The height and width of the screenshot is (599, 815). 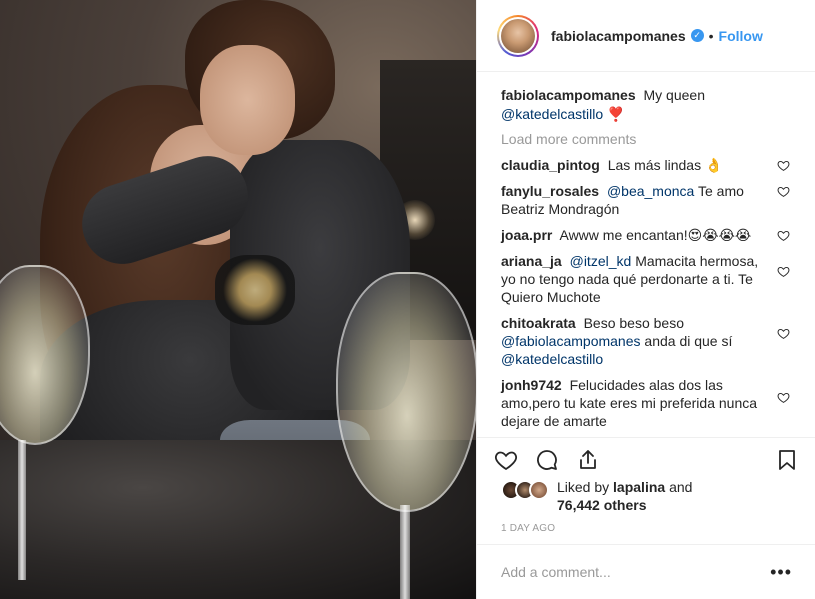 What do you see at coordinates (550, 165) in the screenshot?
I see `comment-username: claudia_pintog` at bounding box center [550, 165].